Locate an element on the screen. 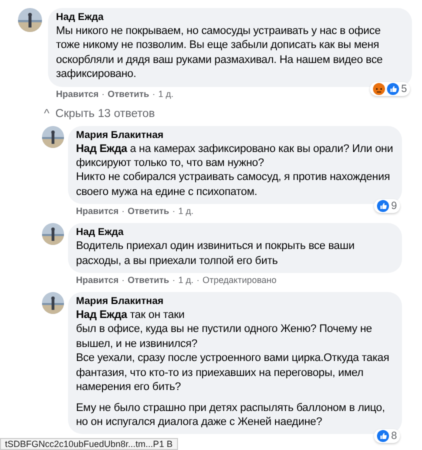 This screenshot has width=422, height=450. comment-text: Над Ежда так он таки is located at coordinates (131, 315).